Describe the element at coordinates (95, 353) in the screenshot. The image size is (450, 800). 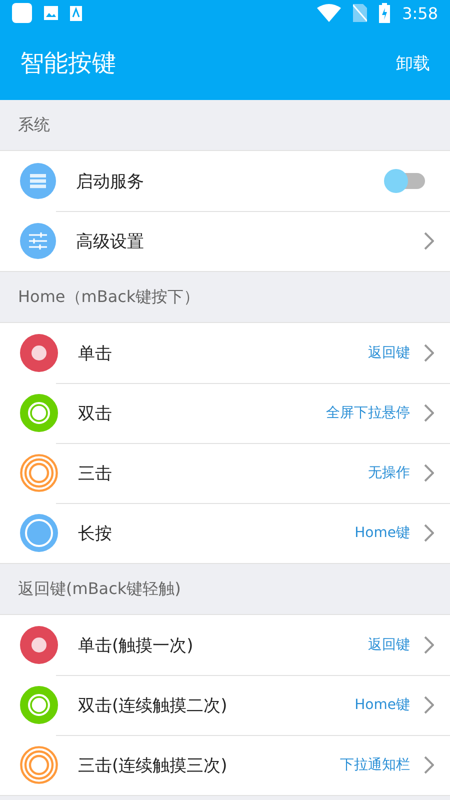
I see `row-label: 单击` at that location.